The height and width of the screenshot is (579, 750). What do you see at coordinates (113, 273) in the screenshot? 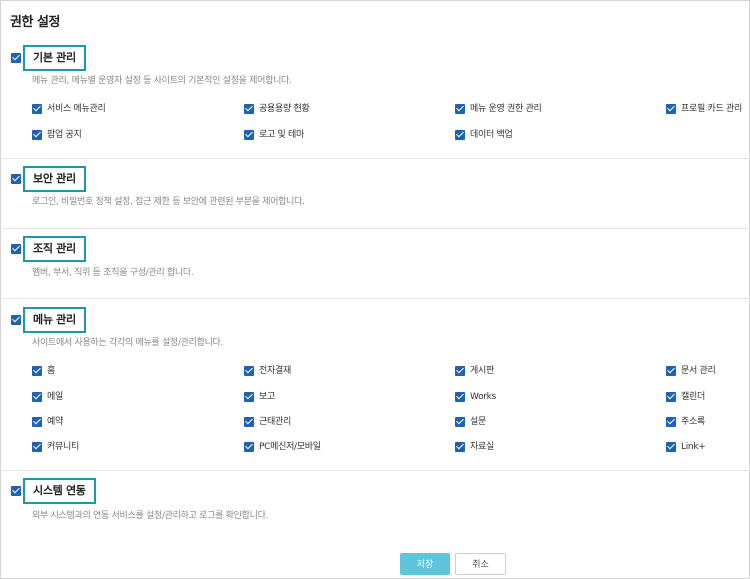
I see `section-description: 멤버, 부서, 직위 등 조직을 구성/관리 합니다.` at bounding box center [113, 273].